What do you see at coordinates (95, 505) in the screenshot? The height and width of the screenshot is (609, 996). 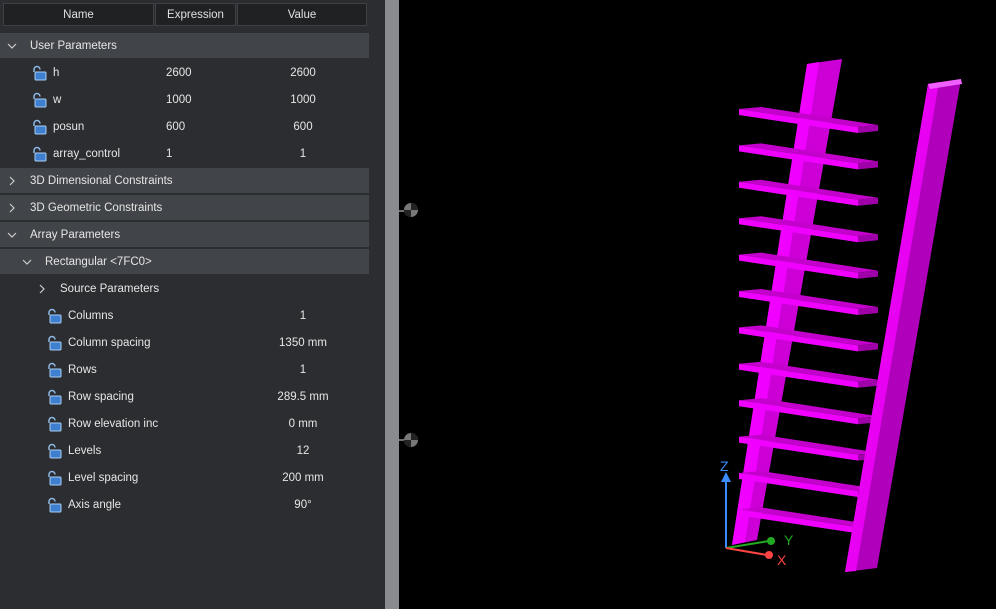 I see `param-name: Axis angle` at bounding box center [95, 505].